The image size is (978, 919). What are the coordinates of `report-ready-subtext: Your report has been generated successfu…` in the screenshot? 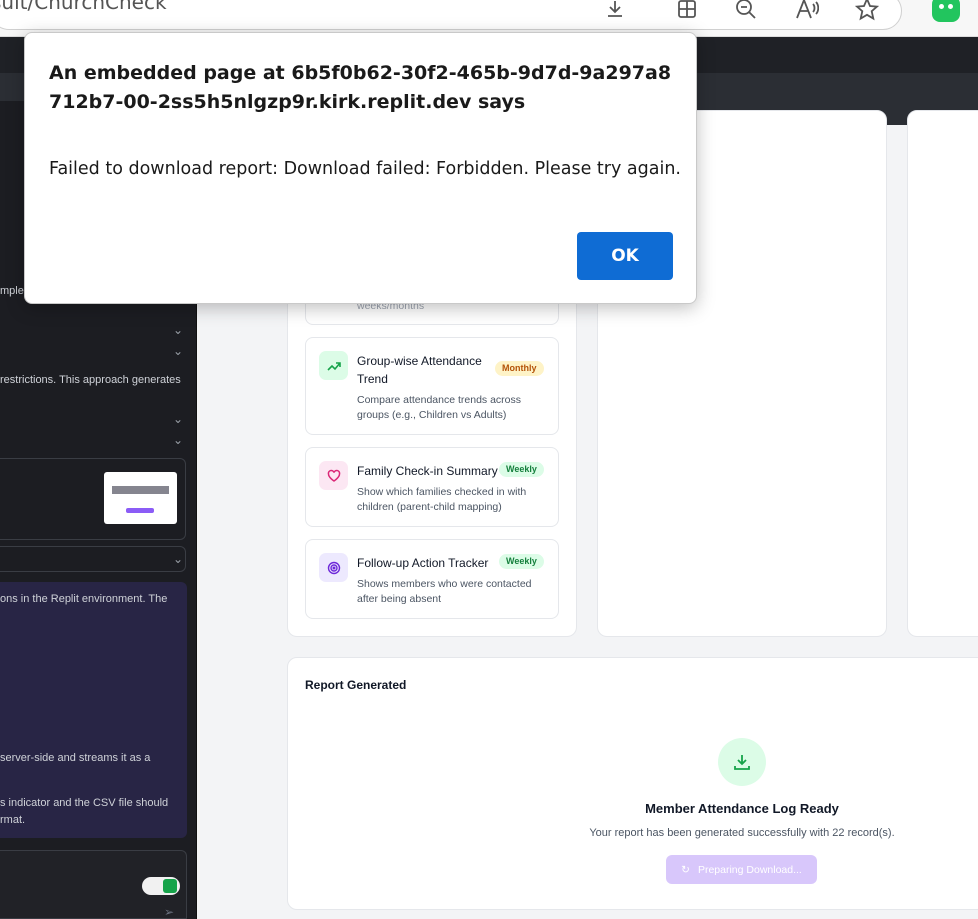 It's located at (742, 833).